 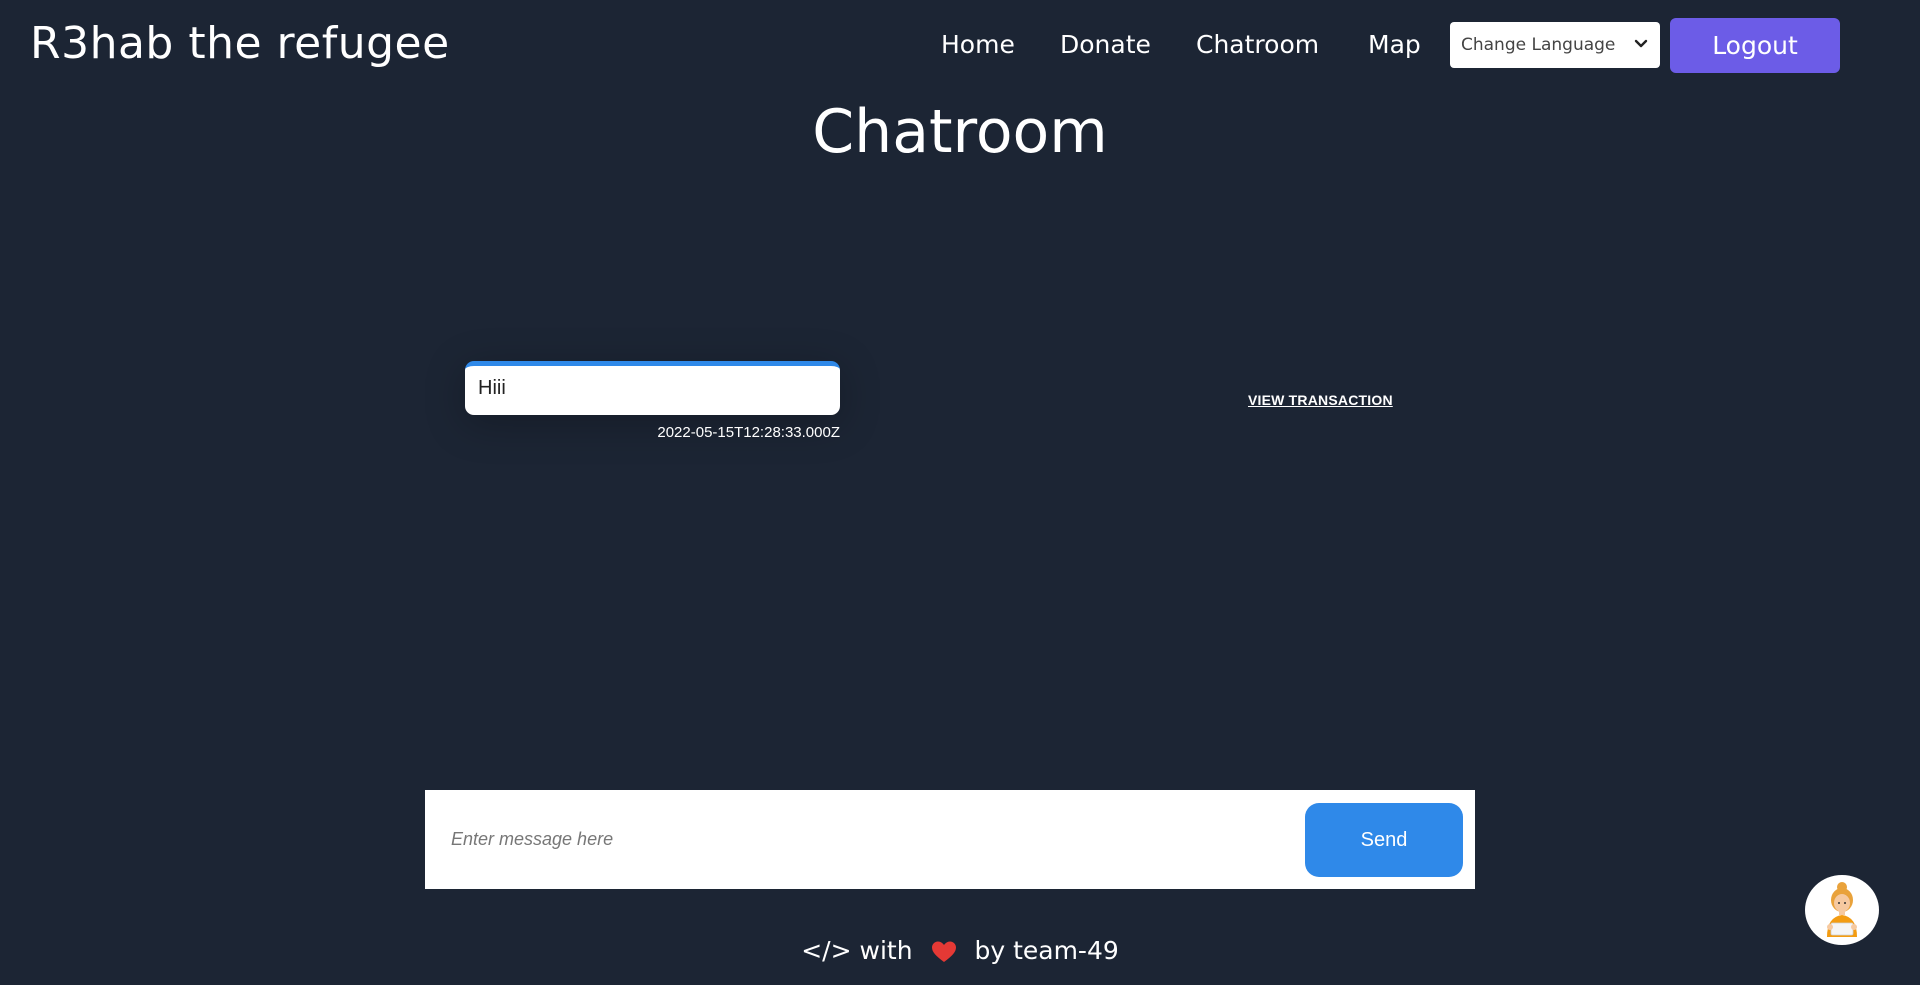 What do you see at coordinates (960, 132) in the screenshot?
I see `page-title: Chatroom` at bounding box center [960, 132].